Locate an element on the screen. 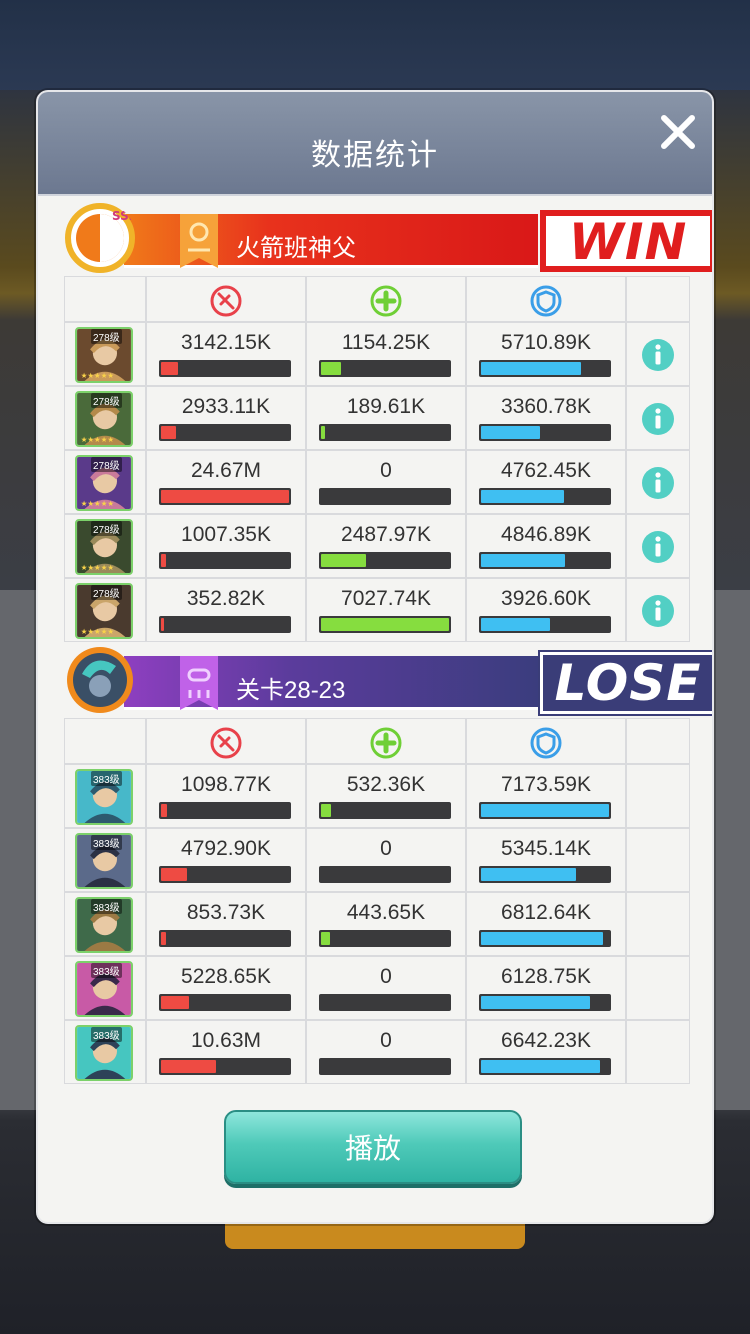 The height and width of the screenshot is (1334, 750). shield-icon is located at coordinates (546, 743).